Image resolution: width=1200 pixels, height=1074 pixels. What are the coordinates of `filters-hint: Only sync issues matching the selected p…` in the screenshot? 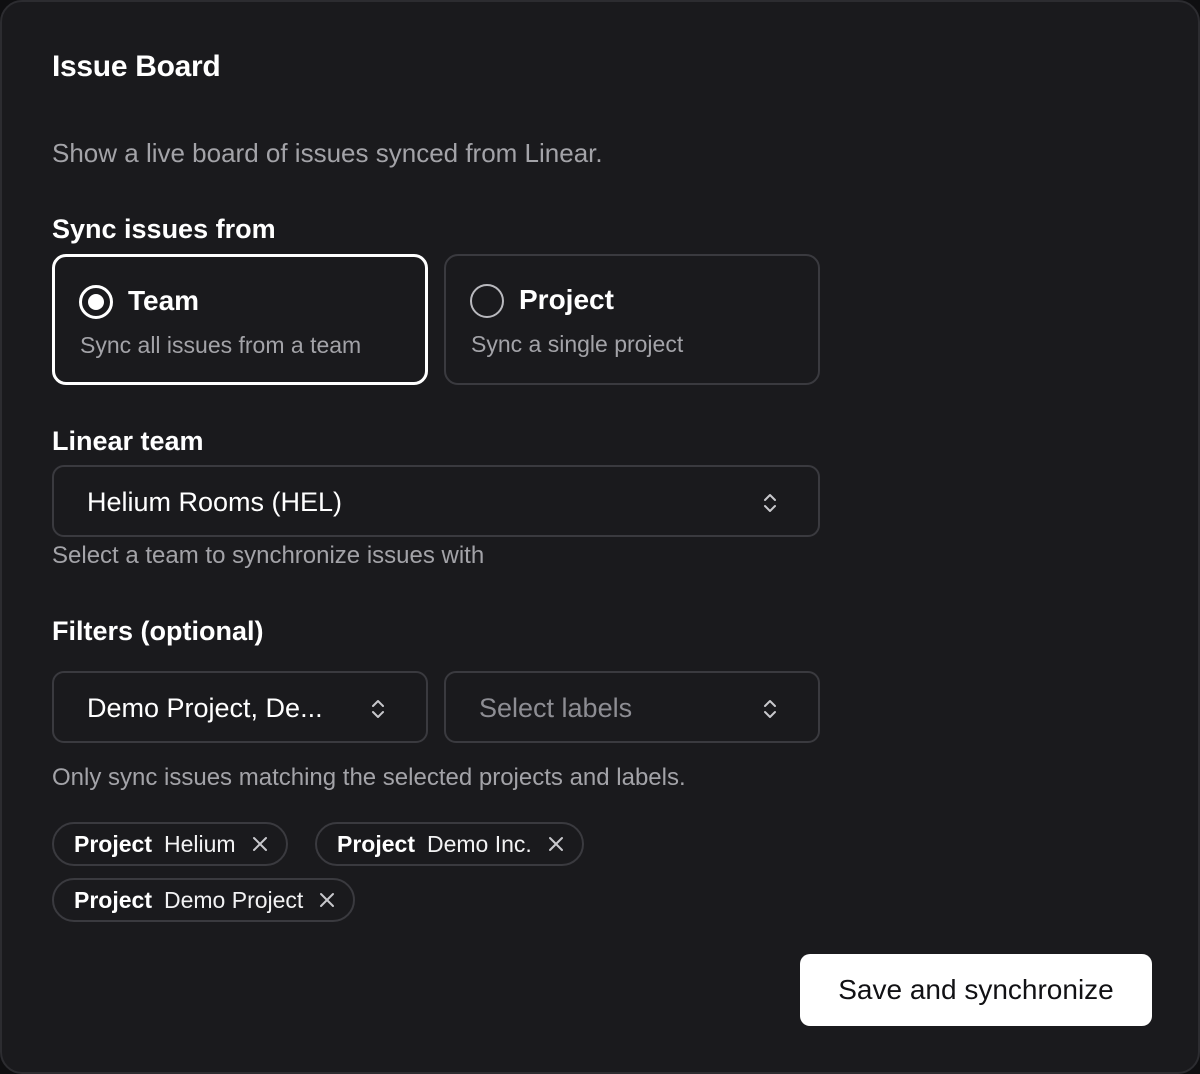 It's located at (369, 777).